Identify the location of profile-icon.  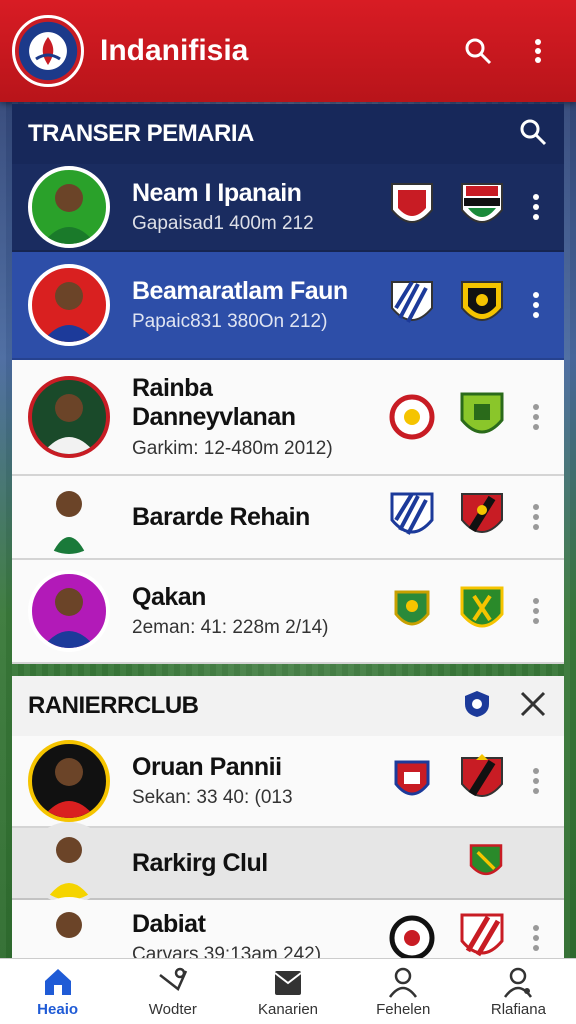
(518, 982).